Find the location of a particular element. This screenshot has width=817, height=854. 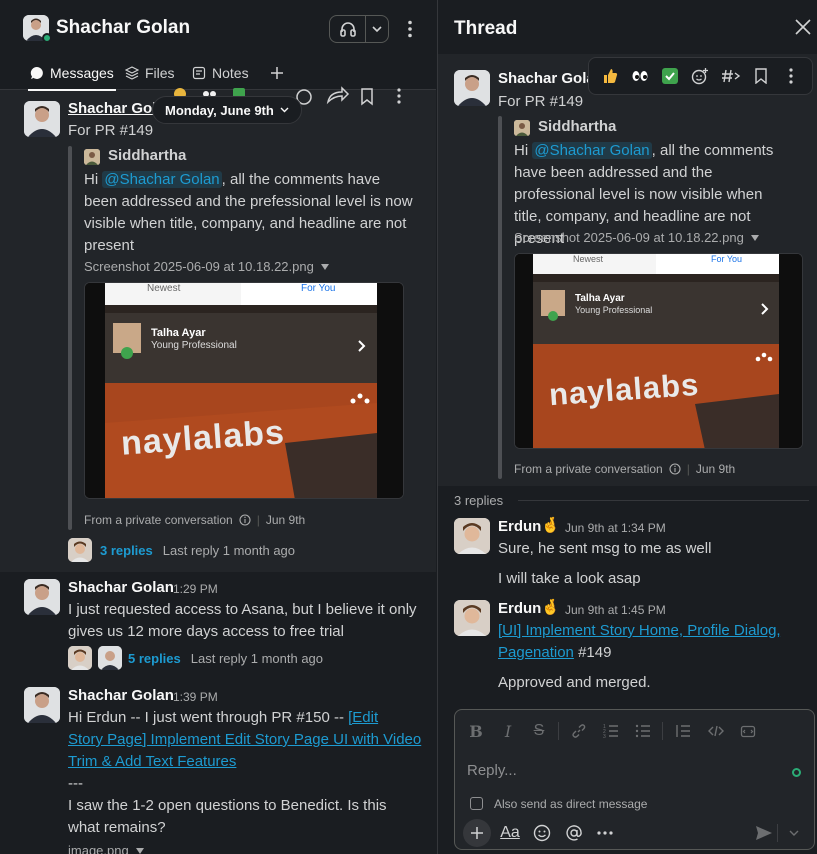

add-reaction-icon is located at coordinates (700, 76).